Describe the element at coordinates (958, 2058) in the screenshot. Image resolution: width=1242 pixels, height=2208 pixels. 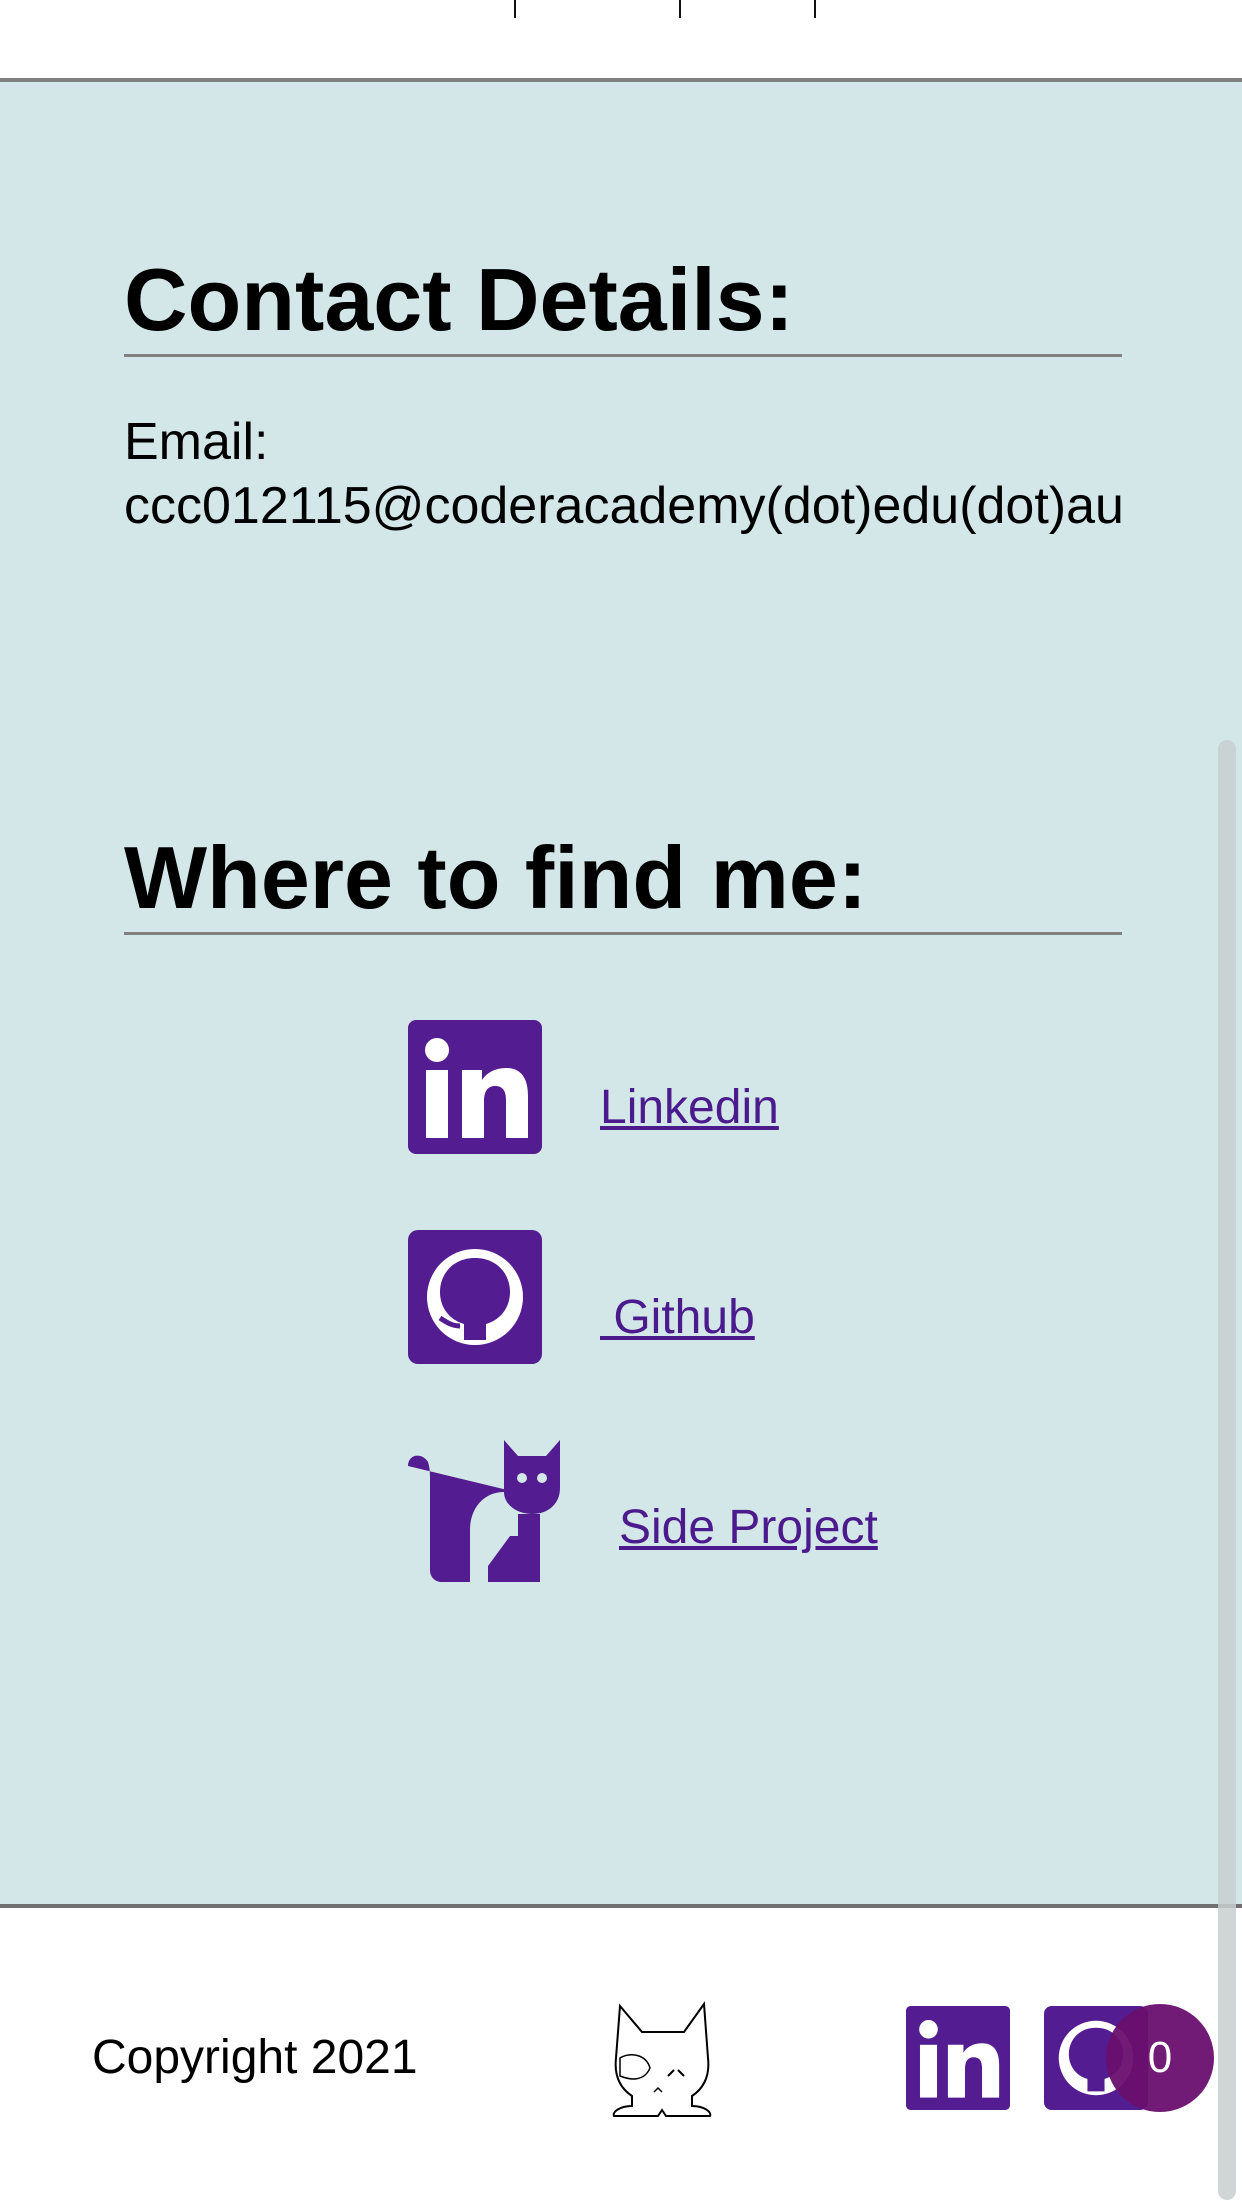
I see `footer-linkedin-icon` at that location.